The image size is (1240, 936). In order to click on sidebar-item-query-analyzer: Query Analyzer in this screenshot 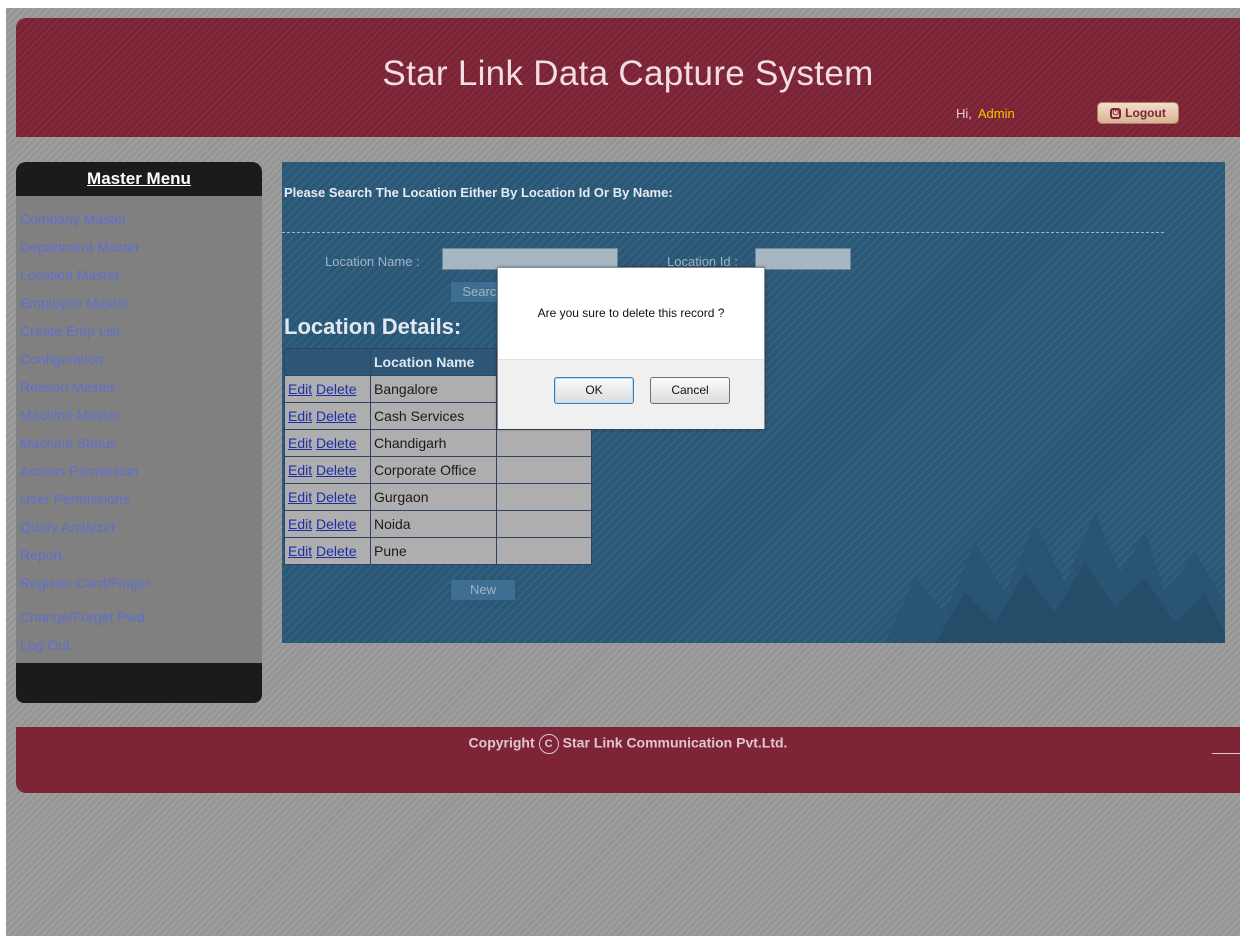, I will do `click(68, 527)`.